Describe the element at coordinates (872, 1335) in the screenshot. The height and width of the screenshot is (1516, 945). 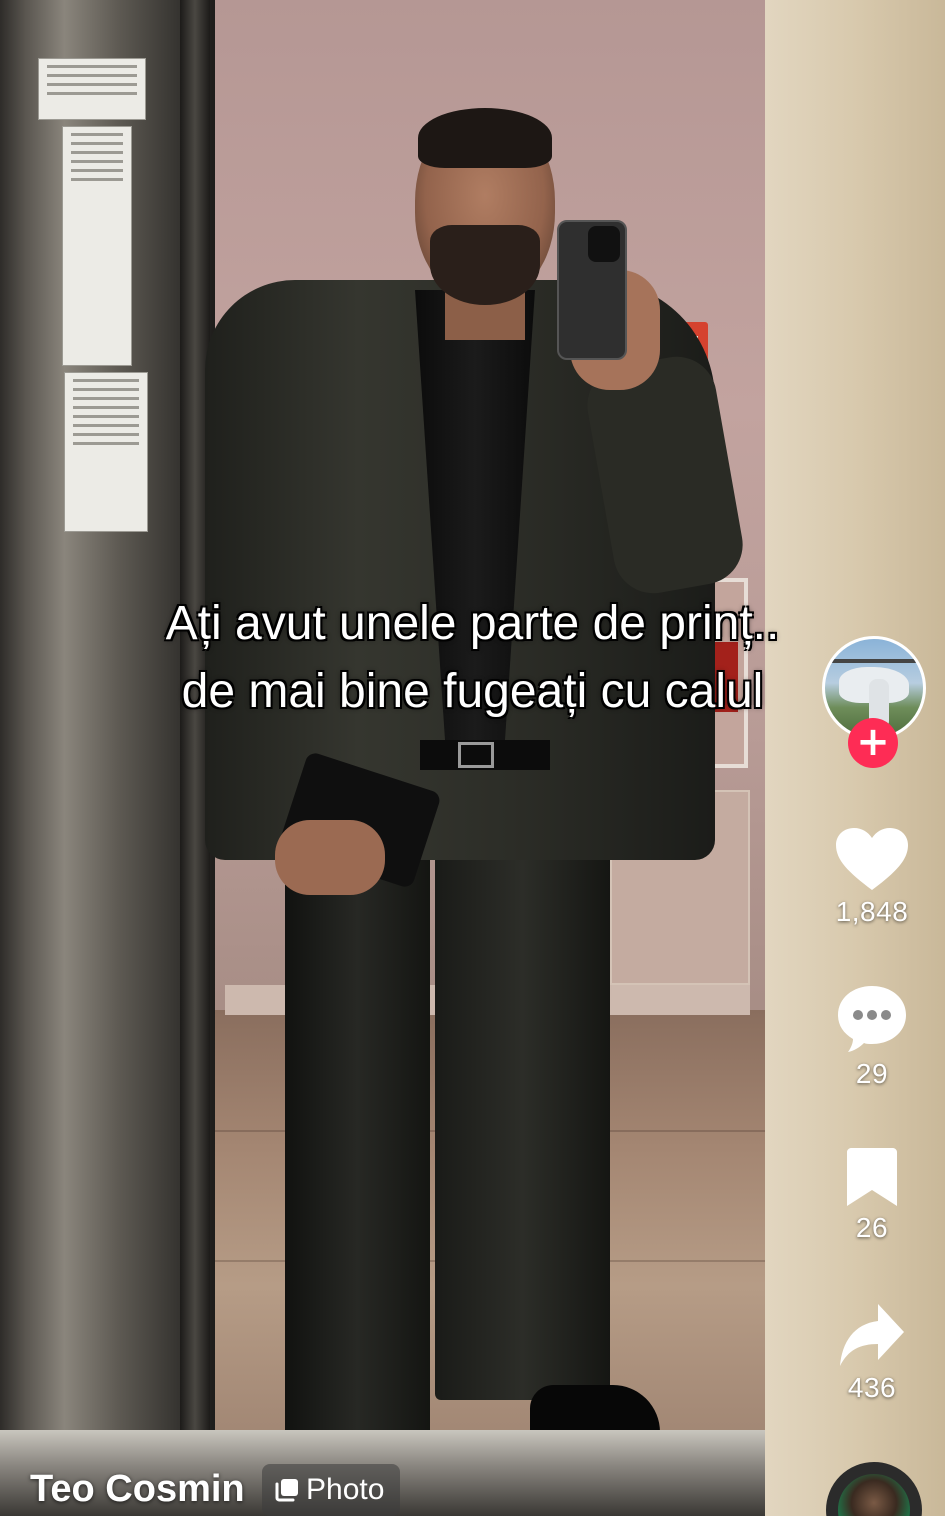
I see `share-arrow-icon` at that location.